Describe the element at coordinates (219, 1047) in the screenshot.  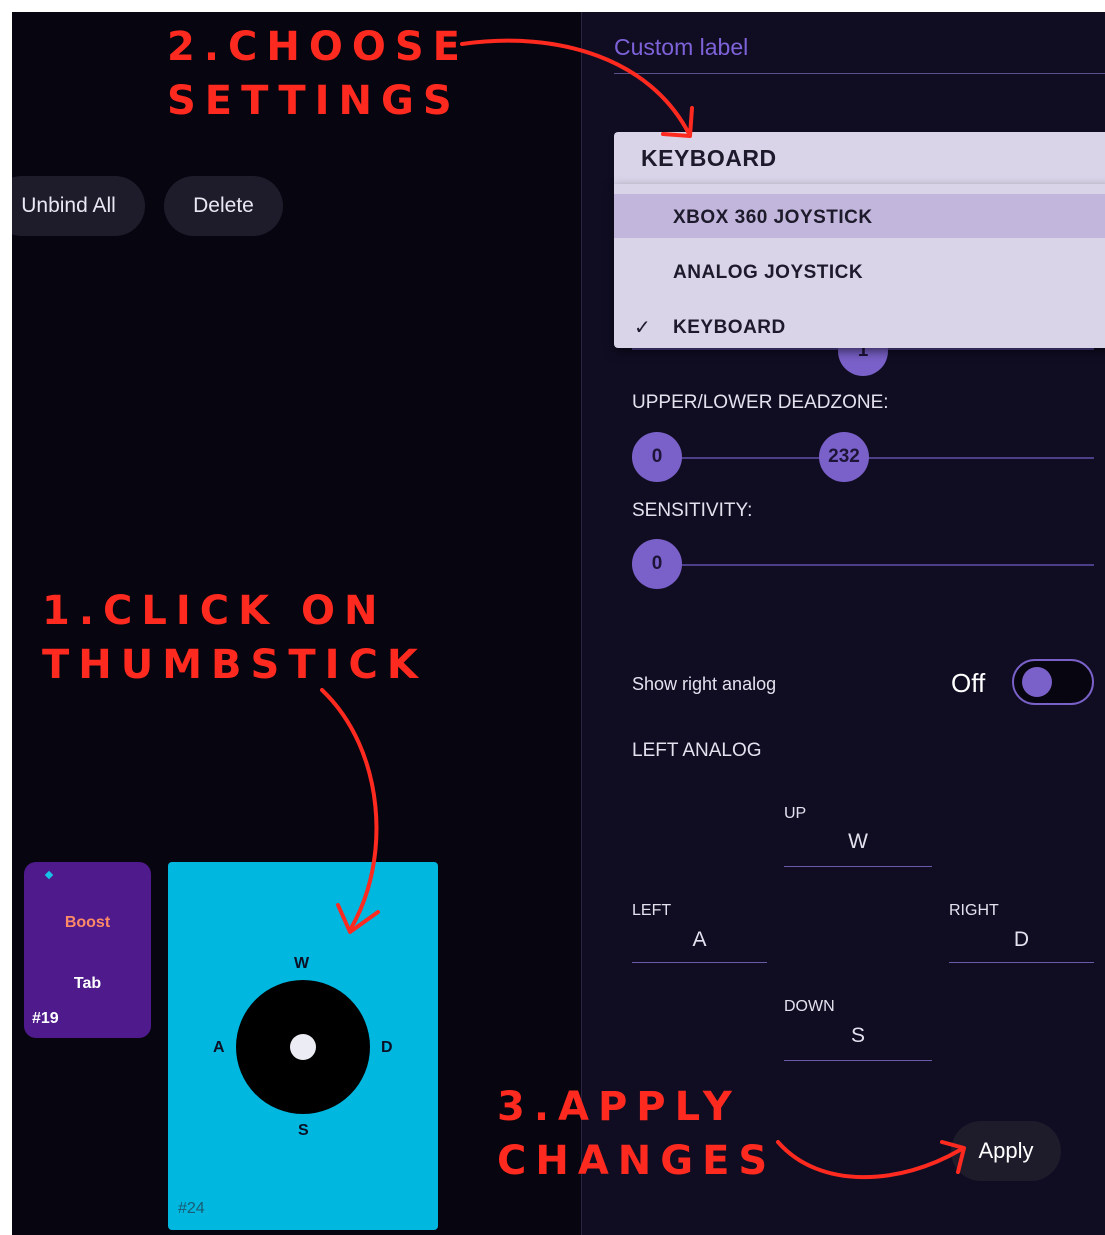
I see `stick-left-label: A` at that location.